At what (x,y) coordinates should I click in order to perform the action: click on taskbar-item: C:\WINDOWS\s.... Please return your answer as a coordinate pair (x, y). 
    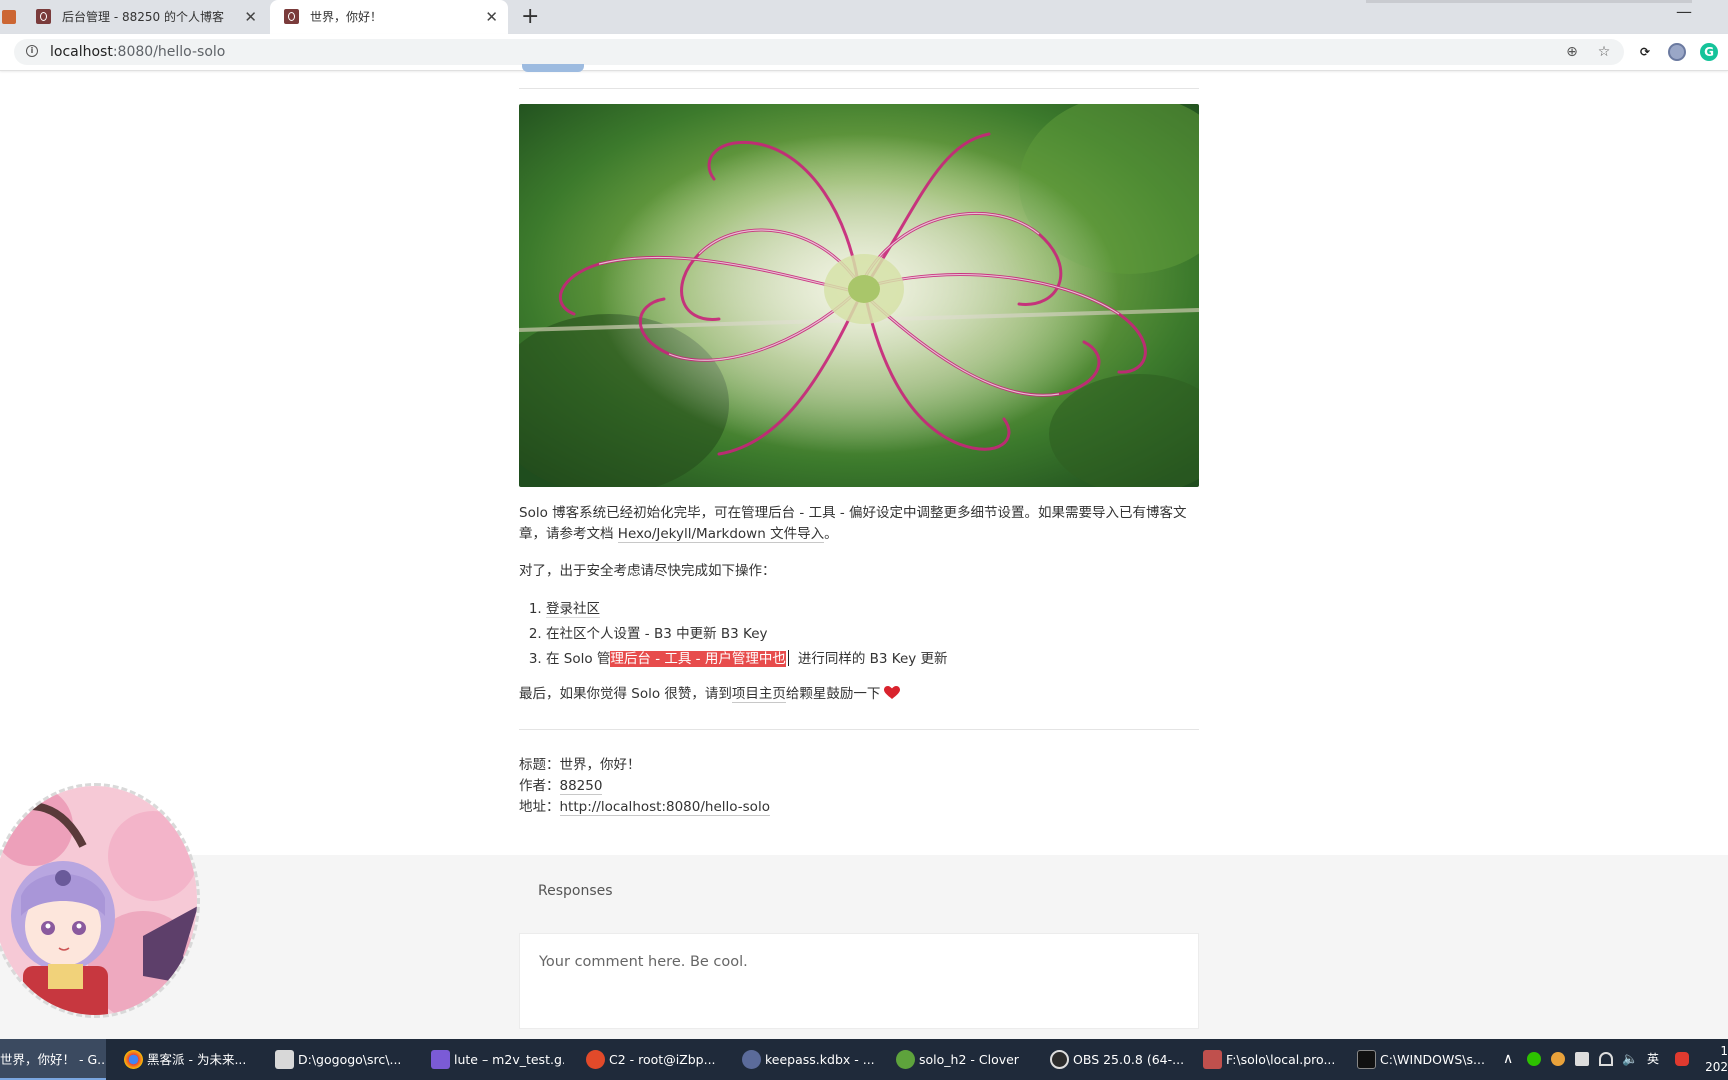
    Looking at the image, I should click on (1421, 1059).